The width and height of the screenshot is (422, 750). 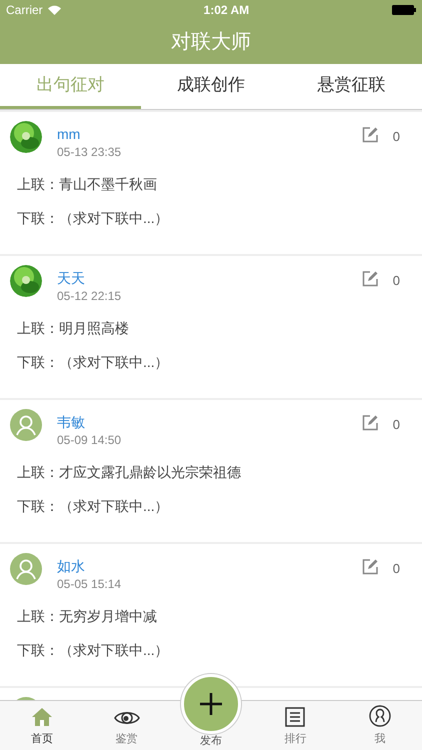 I want to click on plus-icon, so click(x=211, y=704).